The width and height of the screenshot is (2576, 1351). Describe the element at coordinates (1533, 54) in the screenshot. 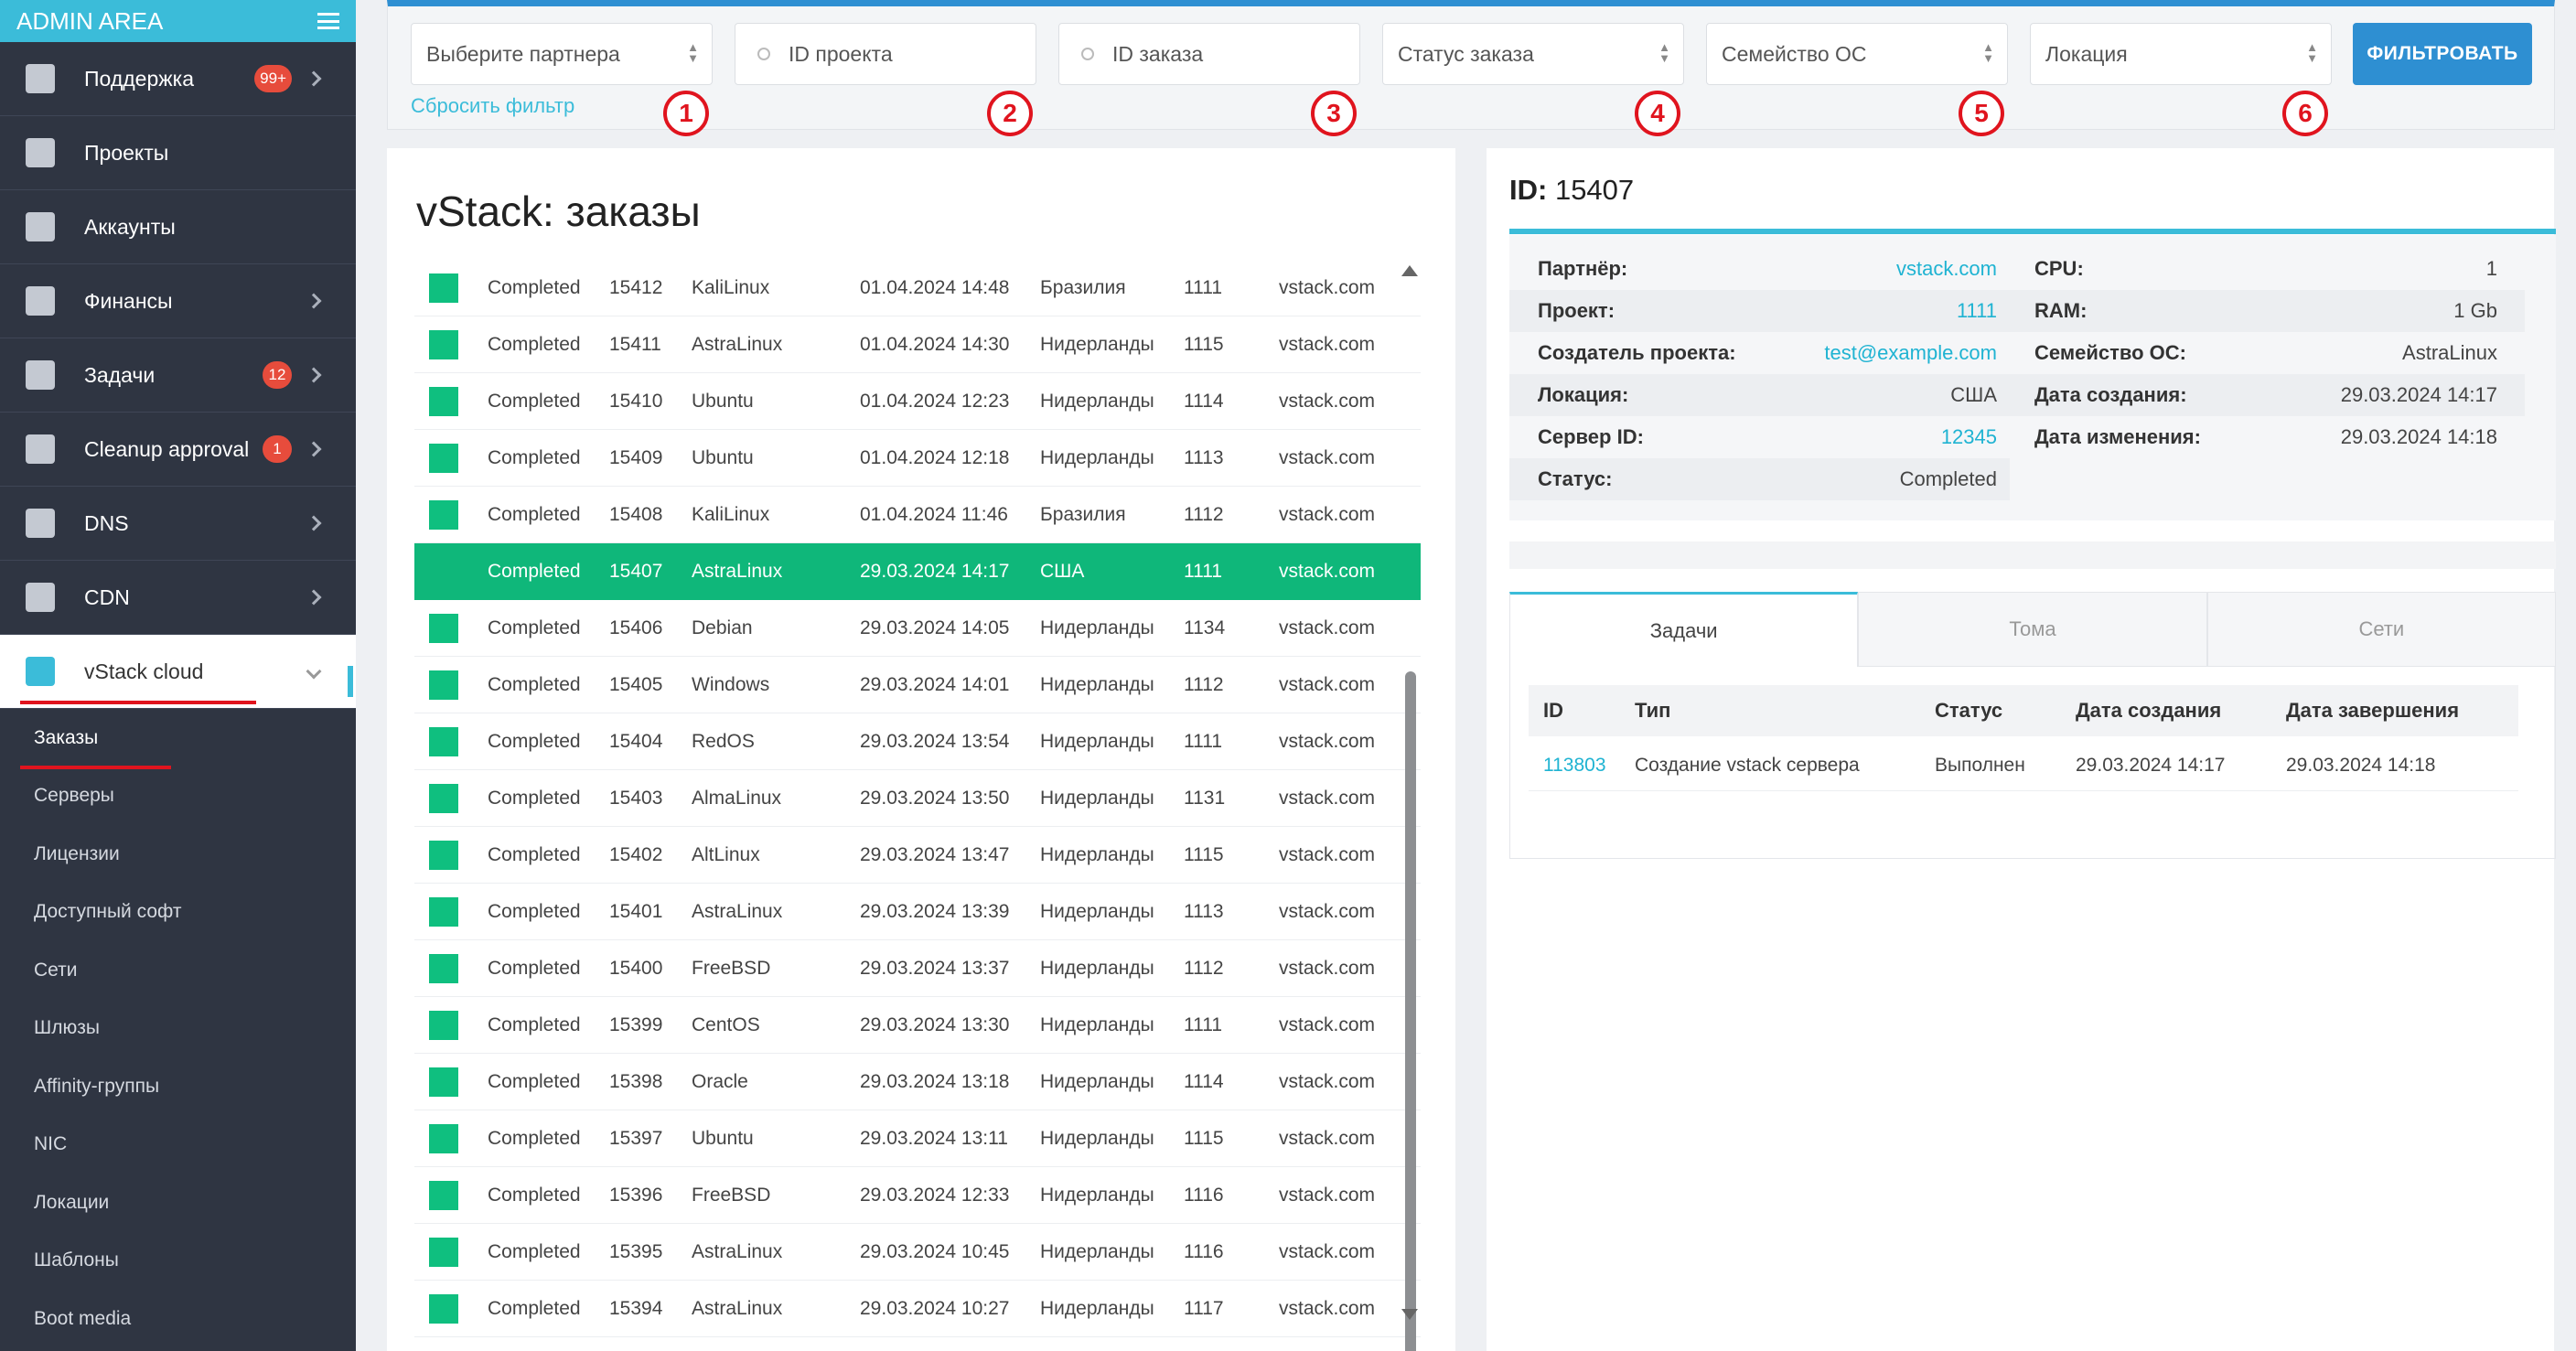

I see `order-status-select: Статус заказа ▲ ▼` at that location.